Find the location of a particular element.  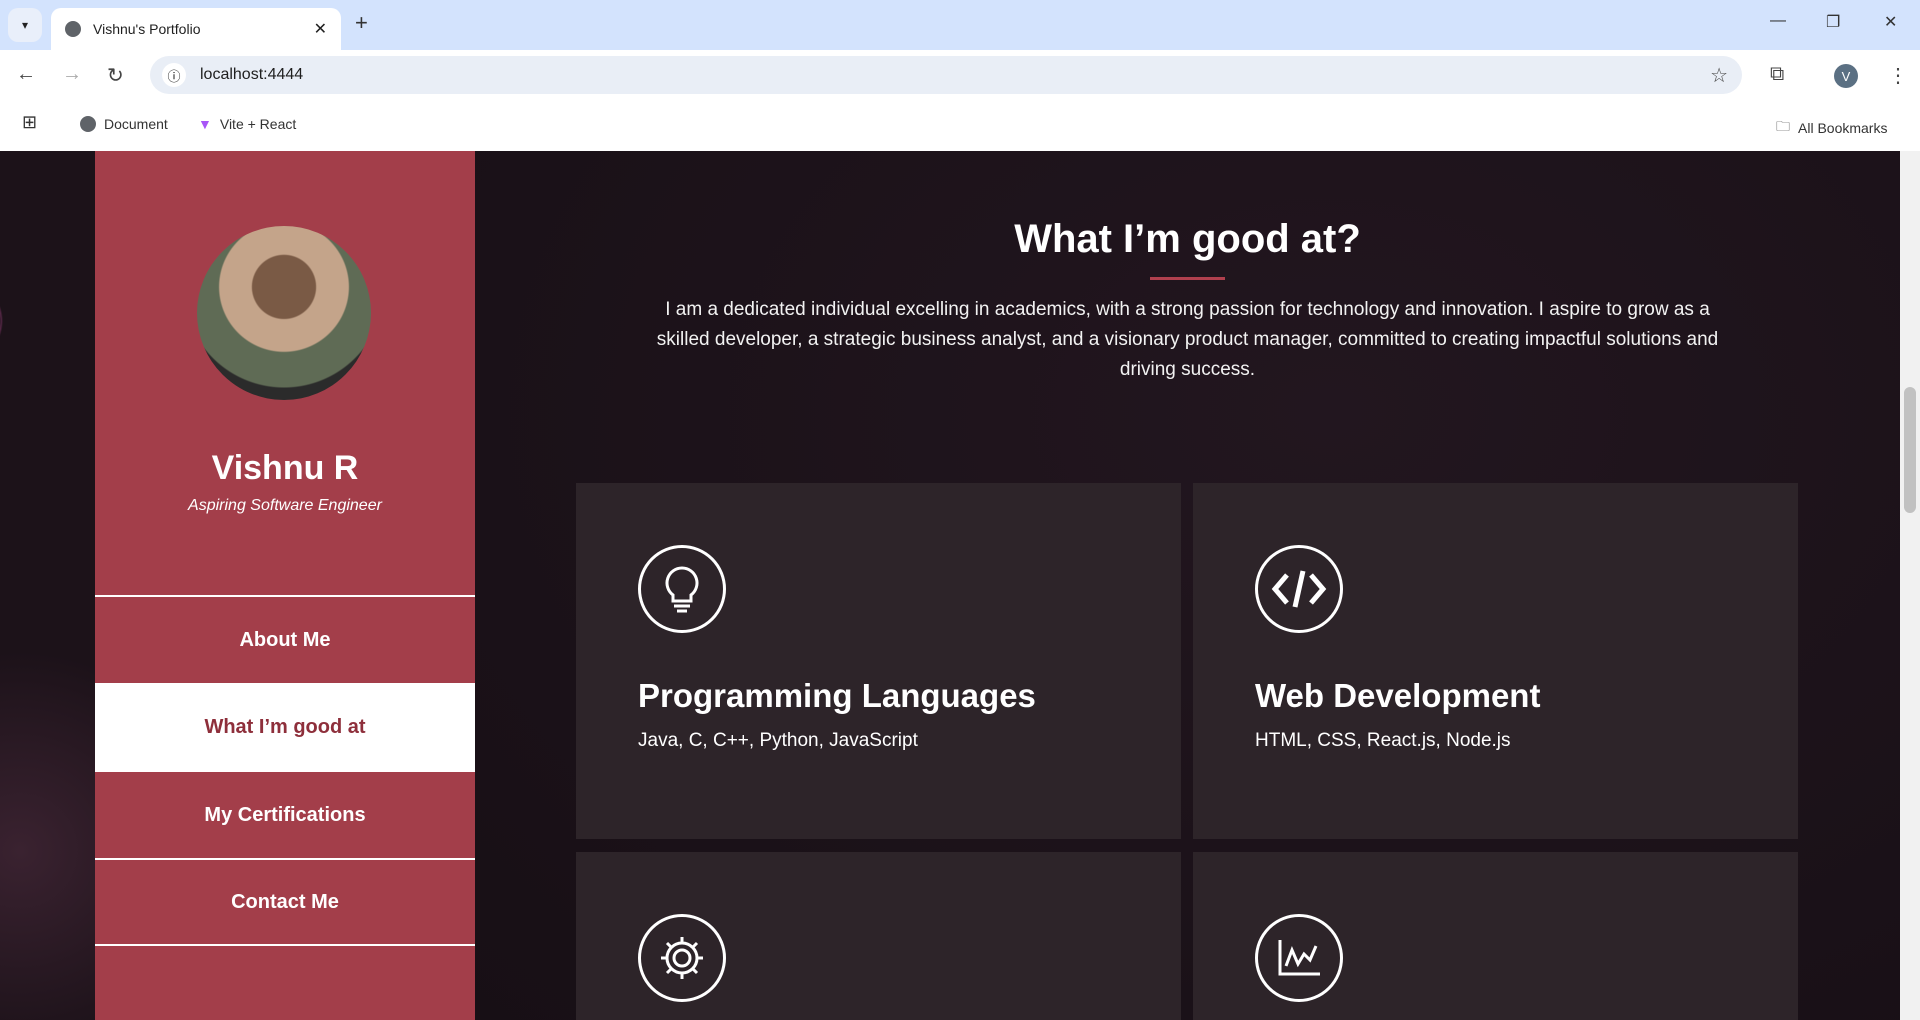

browser-tab: Vishnu's Portfolio ✕ is located at coordinates (196, 29).